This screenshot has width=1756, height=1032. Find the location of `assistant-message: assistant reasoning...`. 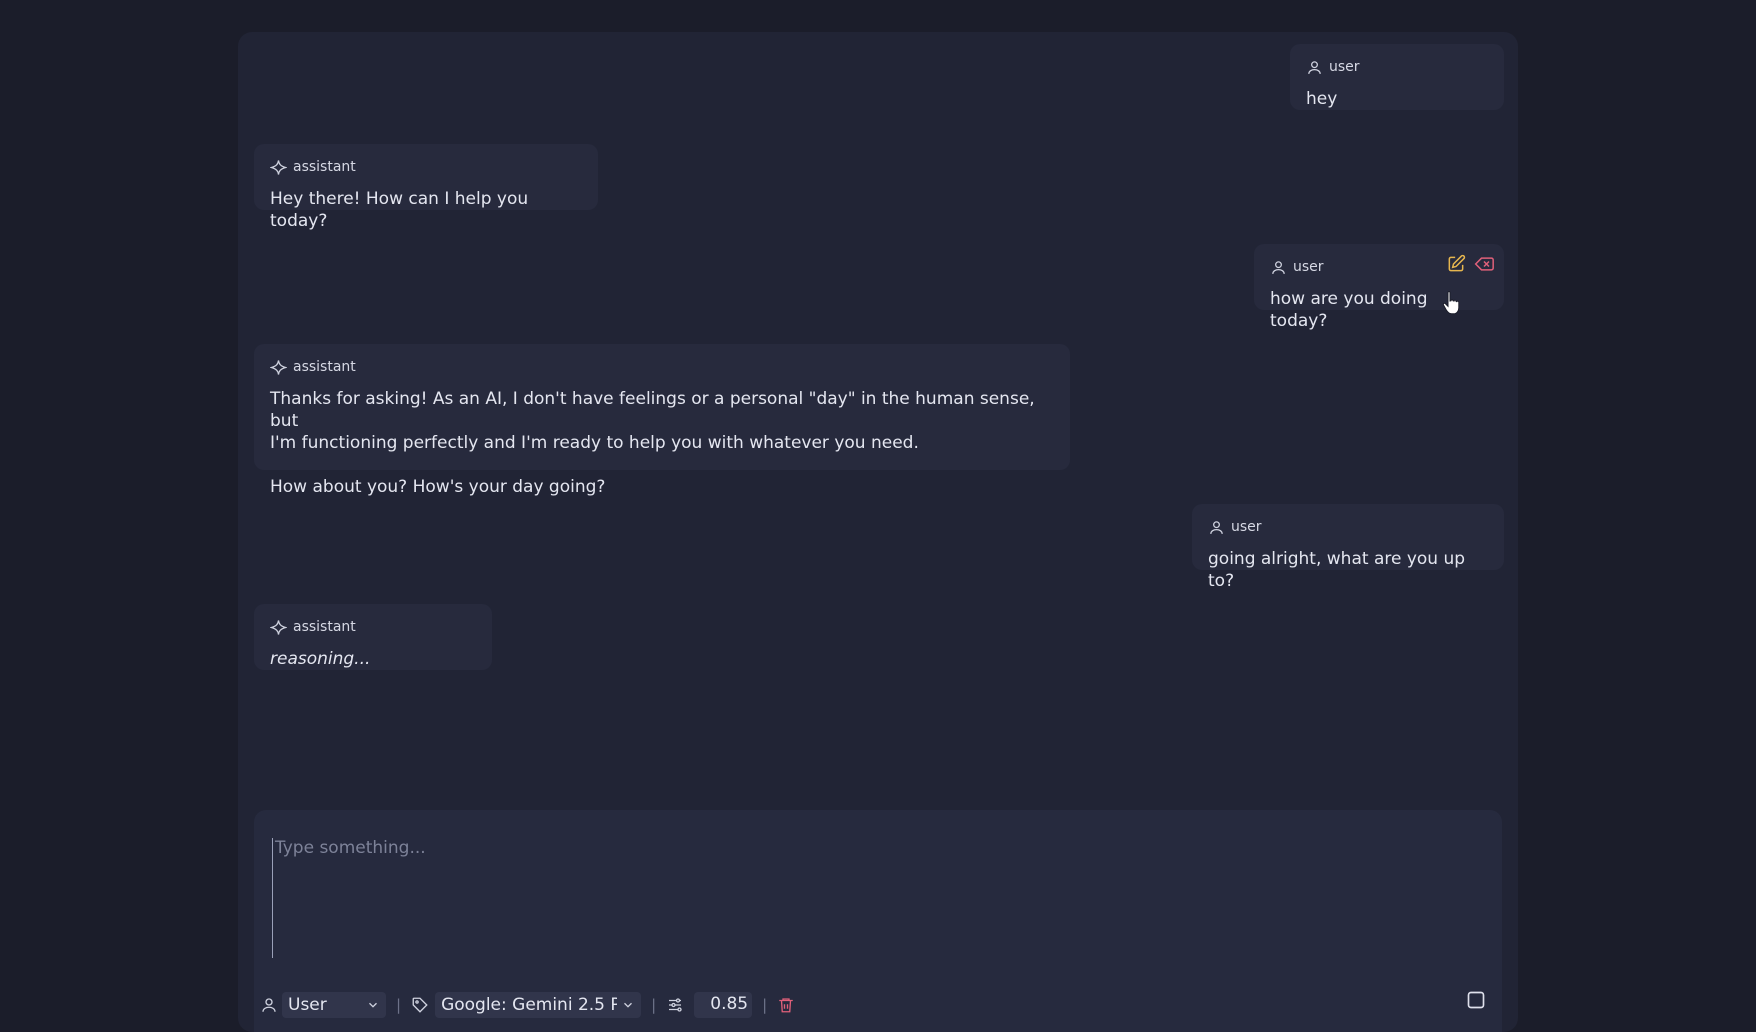

assistant-message: assistant reasoning... is located at coordinates (373, 637).